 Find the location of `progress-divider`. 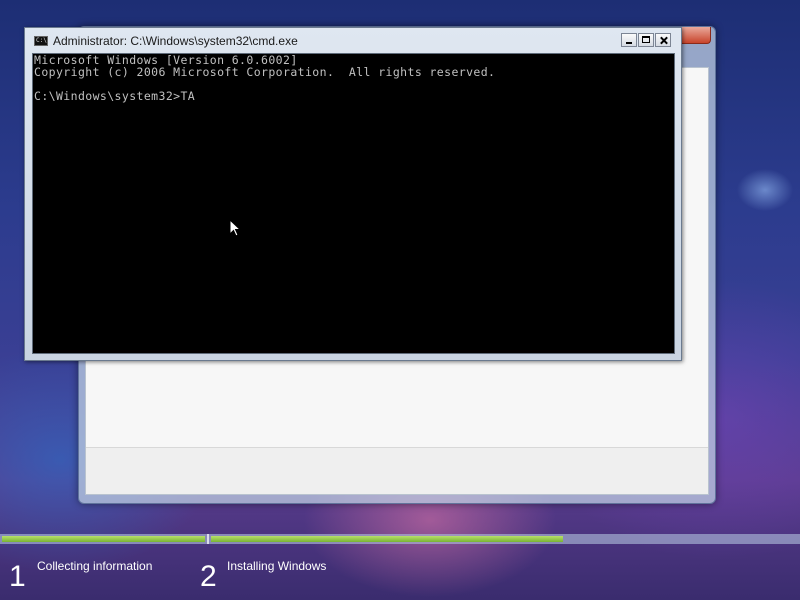

progress-divider is located at coordinates (208, 539).